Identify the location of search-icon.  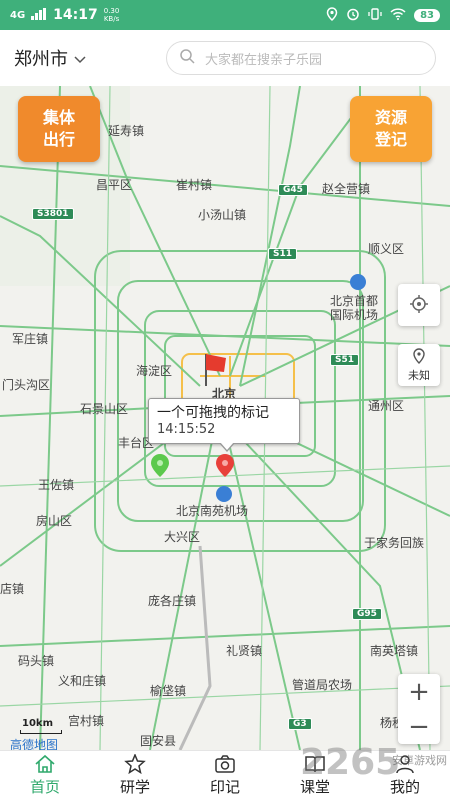
(187, 58).